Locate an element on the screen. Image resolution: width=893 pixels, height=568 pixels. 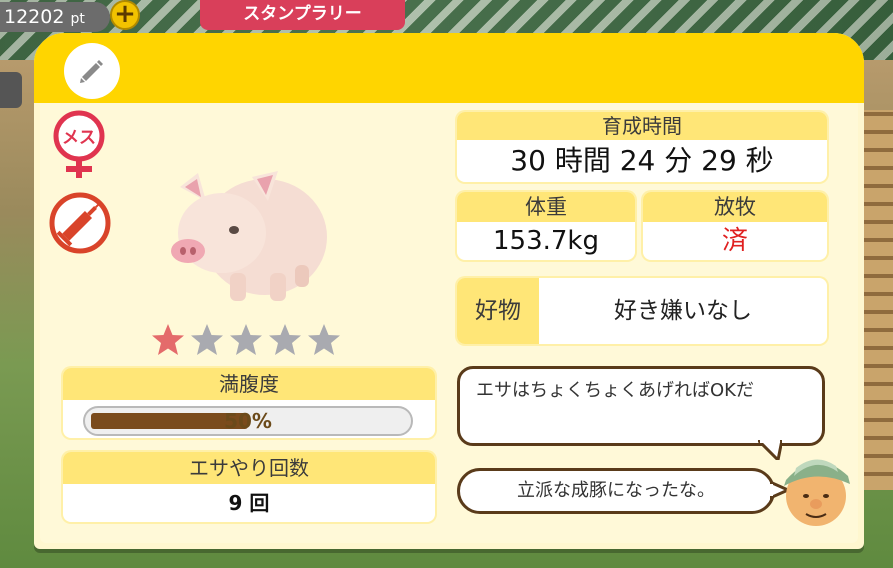
edit-button is located at coordinates (92, 71).